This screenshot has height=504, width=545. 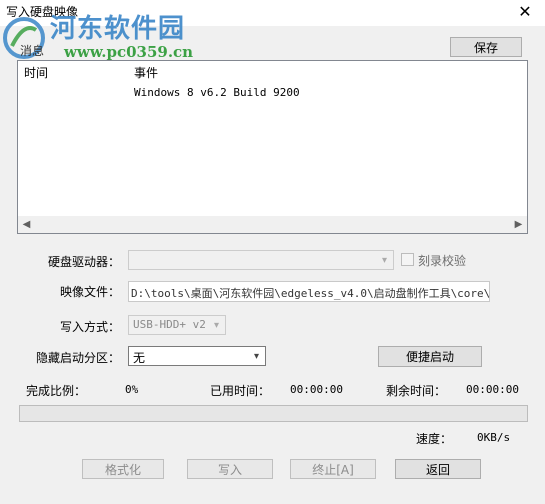 I want to click on scroll-left-icon: ◀, so click(x=26, y=224).